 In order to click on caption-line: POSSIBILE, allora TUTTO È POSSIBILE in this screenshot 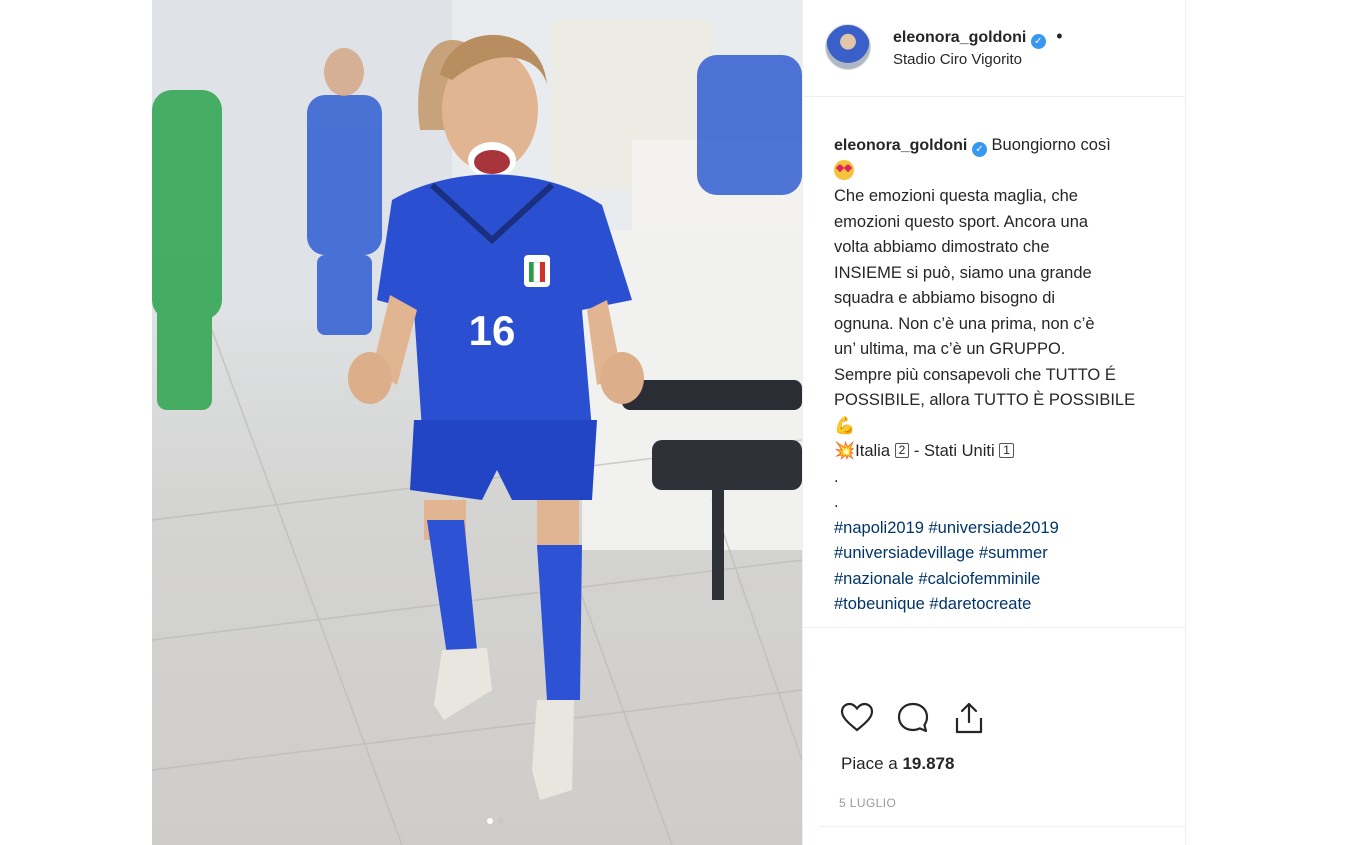, I will do `click(985, 400)`.